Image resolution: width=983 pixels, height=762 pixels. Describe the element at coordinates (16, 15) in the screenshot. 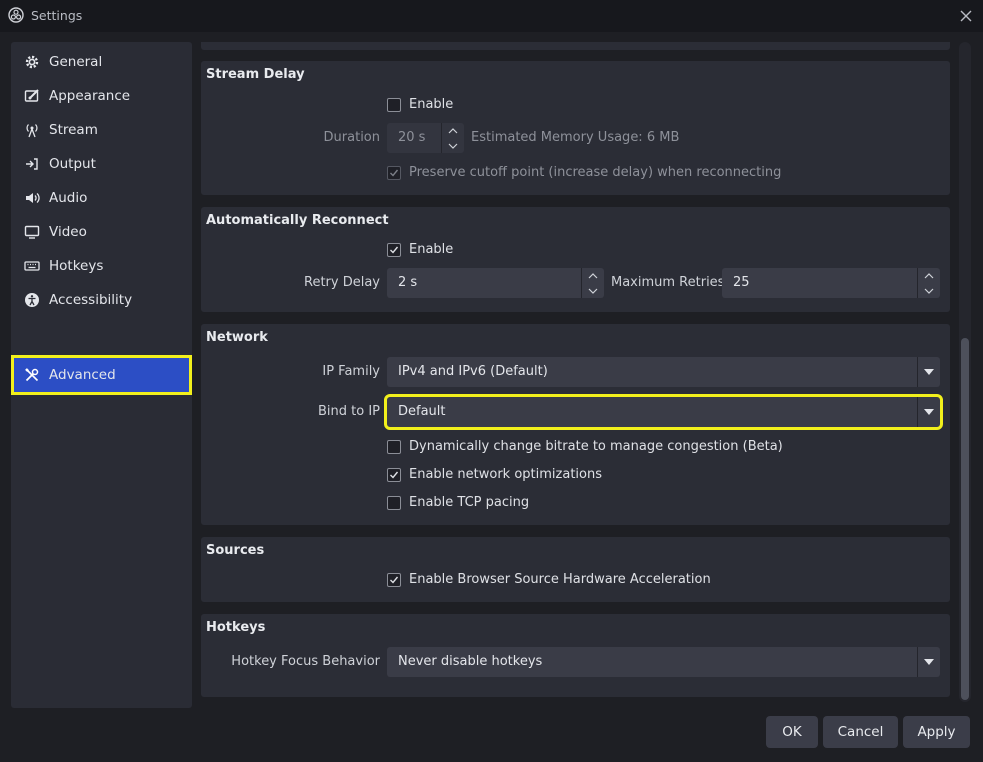

I see `obs-logo-icon` at that location.